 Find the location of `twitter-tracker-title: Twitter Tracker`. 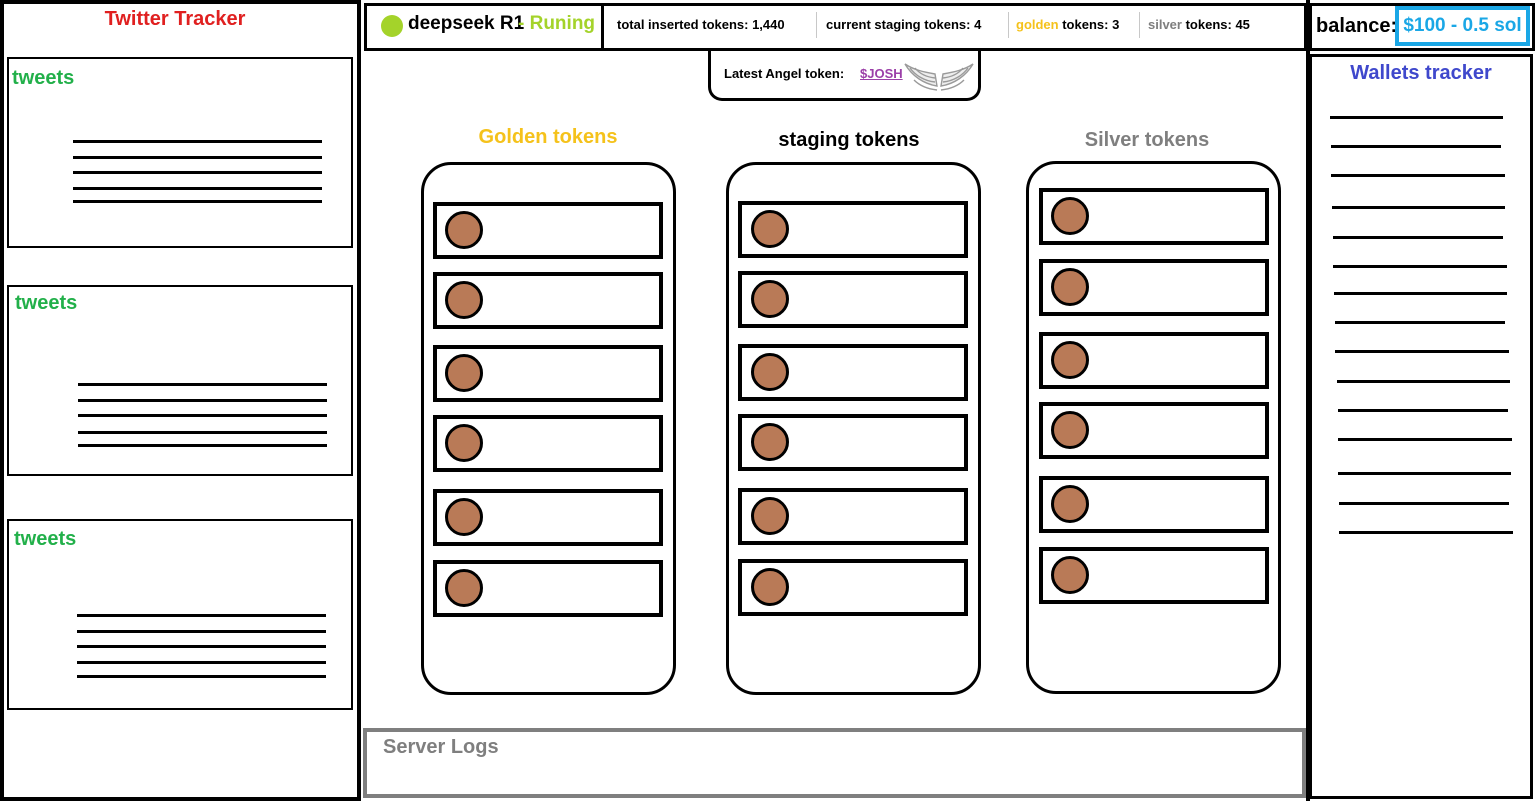

twitter-tracker-title: Twitter Tracker is located at coordinates (175, 19).